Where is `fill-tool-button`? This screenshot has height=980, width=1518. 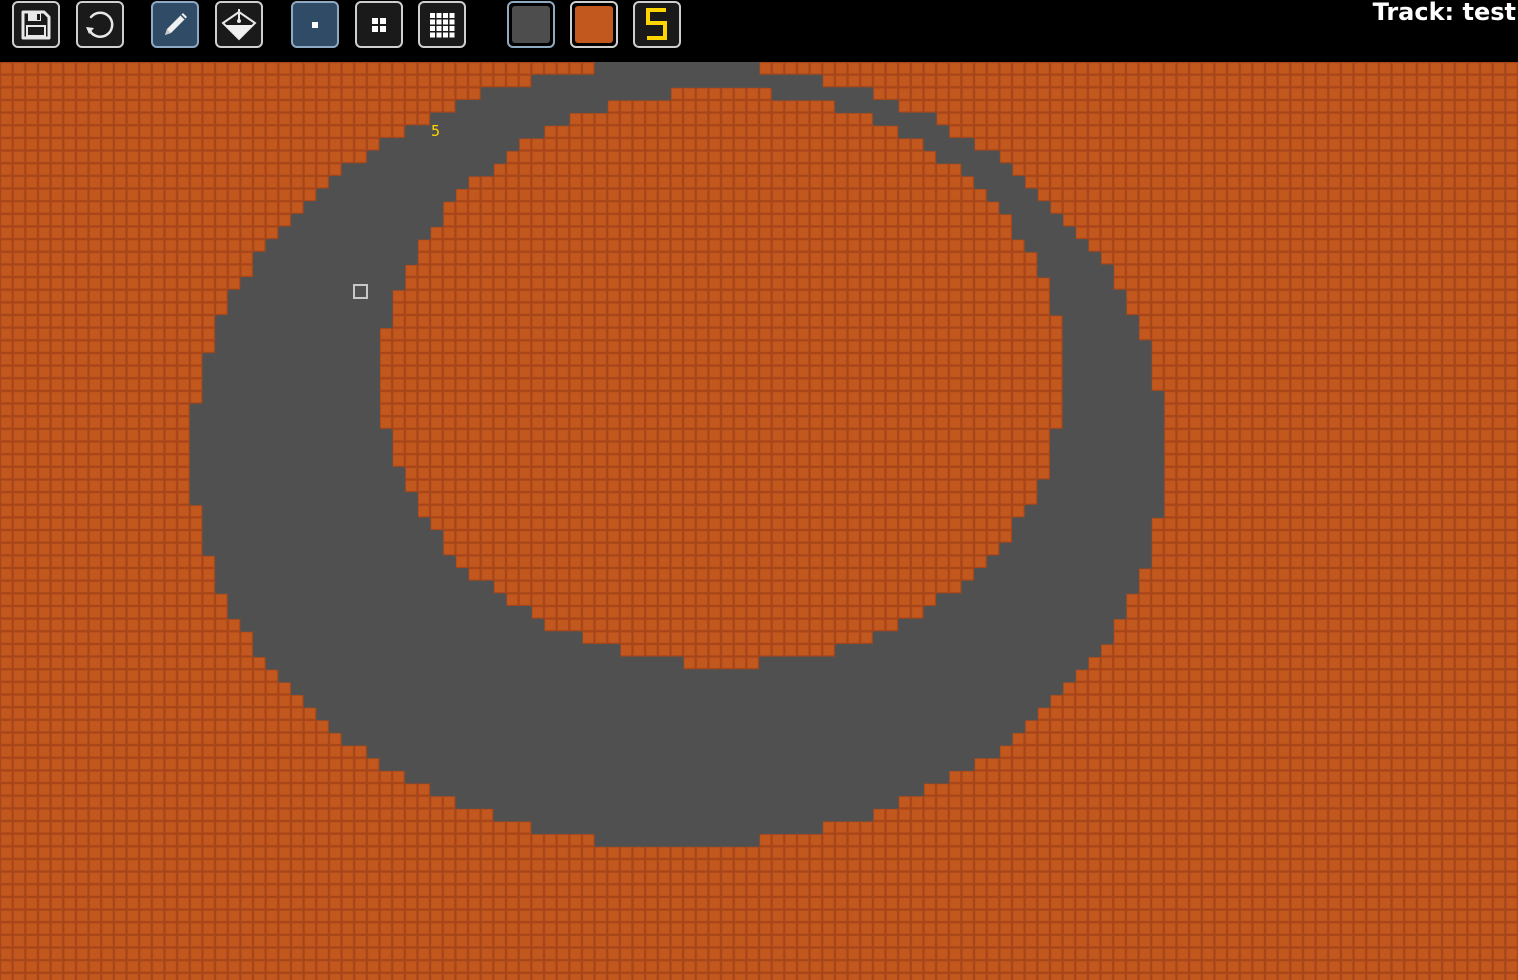 fill-tool-button is located at coordinates (239, 24).